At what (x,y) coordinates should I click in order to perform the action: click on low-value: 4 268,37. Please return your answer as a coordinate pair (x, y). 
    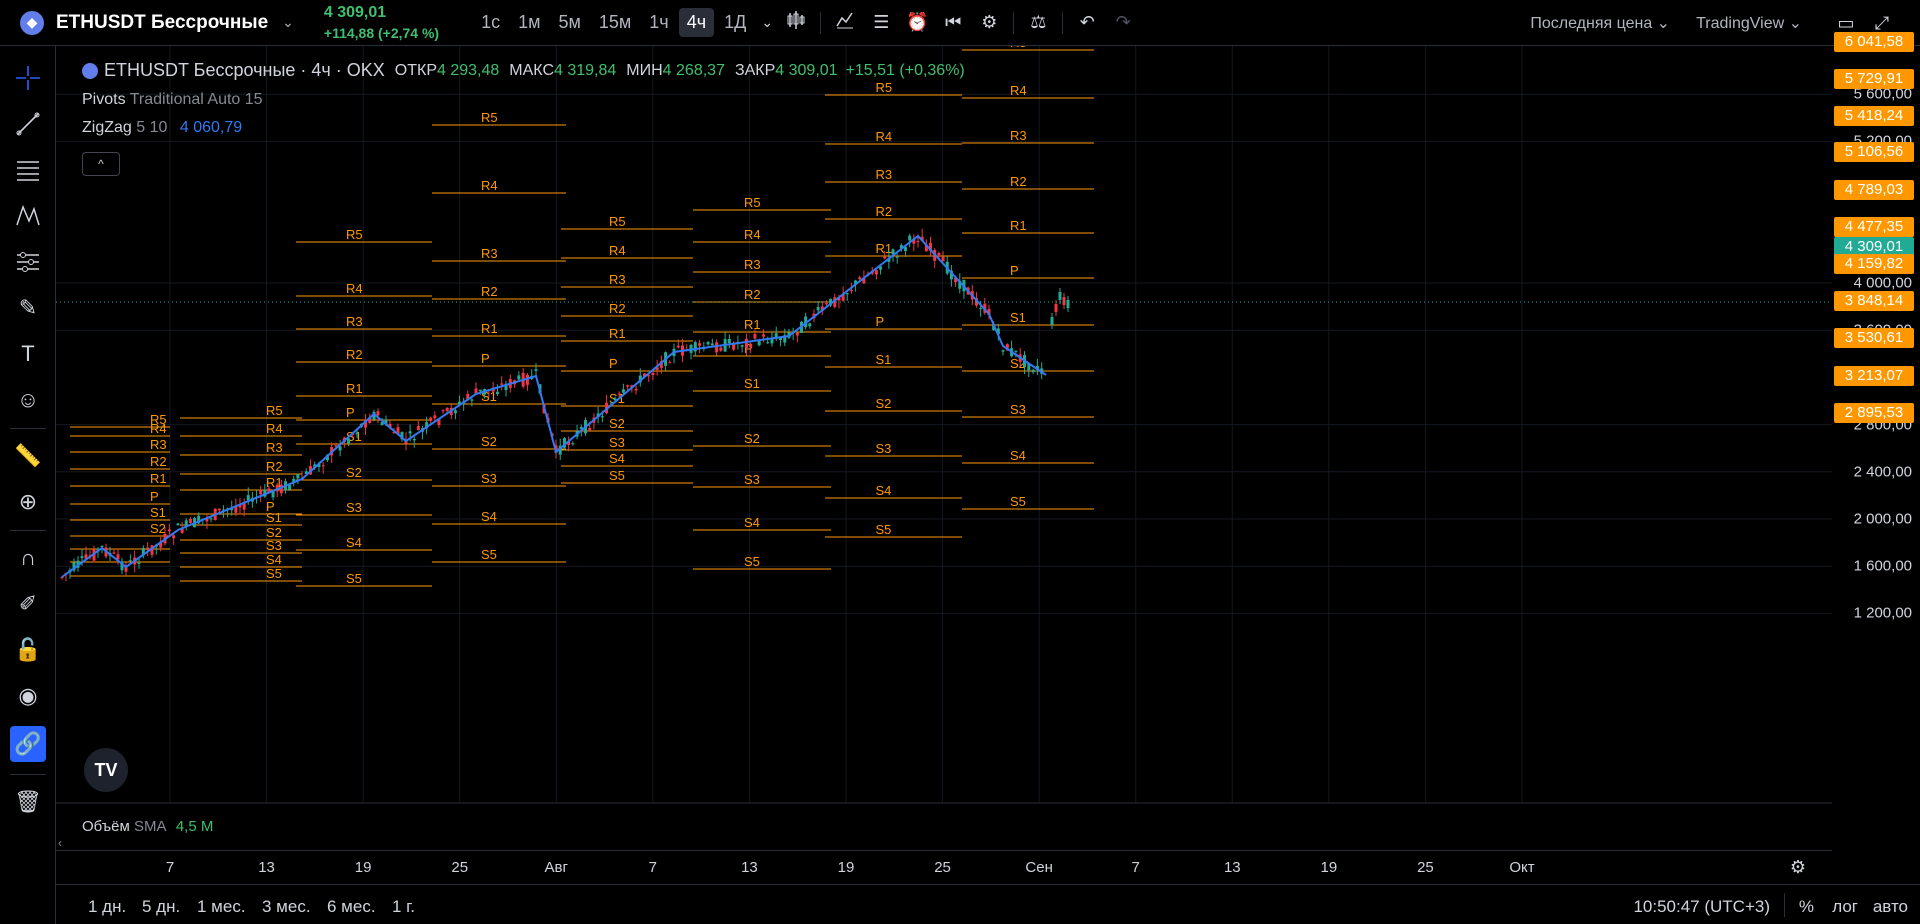
    Looking at the image, I should click on (693, 70).